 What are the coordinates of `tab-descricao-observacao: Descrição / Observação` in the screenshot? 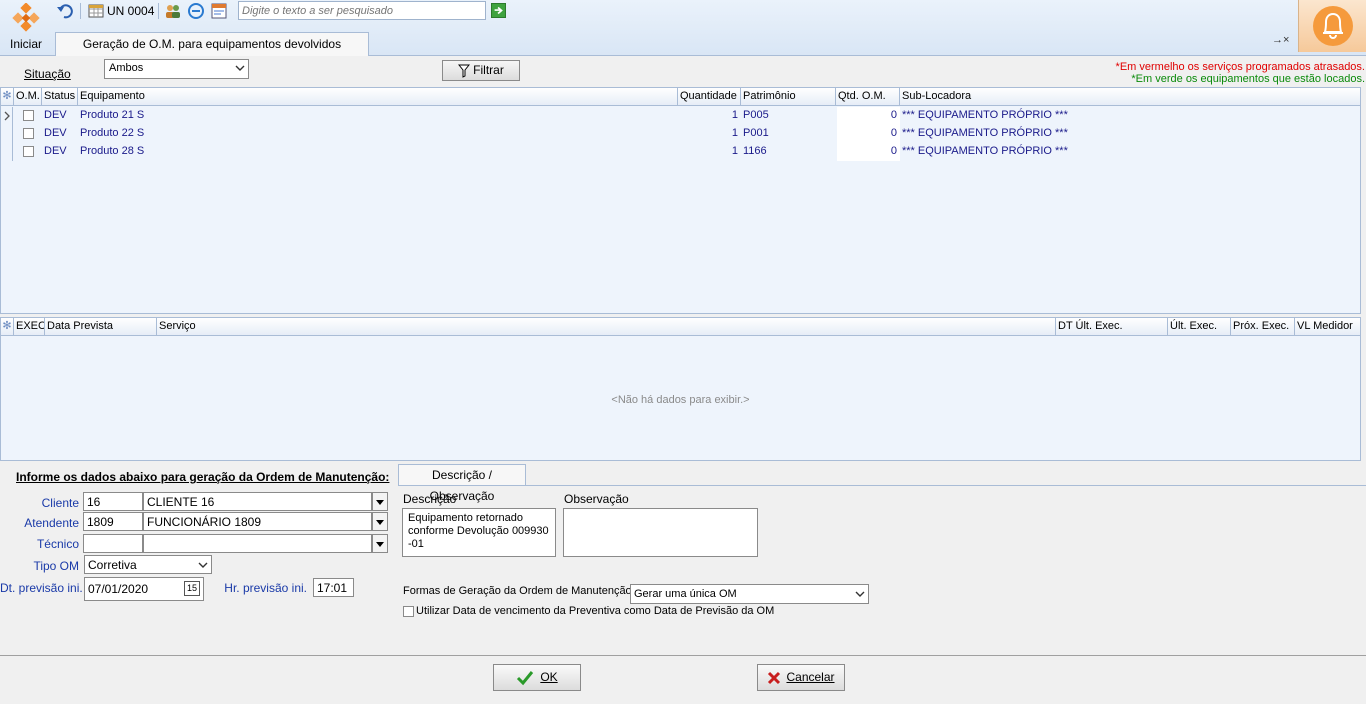 It's located at (462, 483).